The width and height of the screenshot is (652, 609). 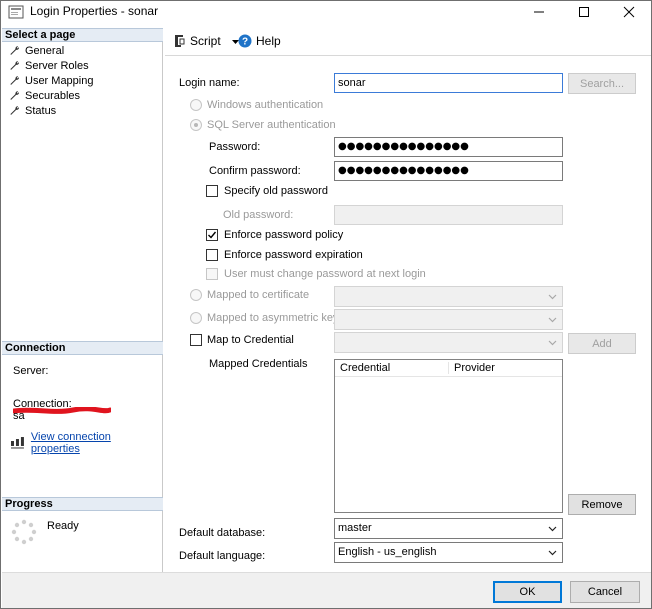 I want to click on connection-value: sa, so click(x=19, y=416).